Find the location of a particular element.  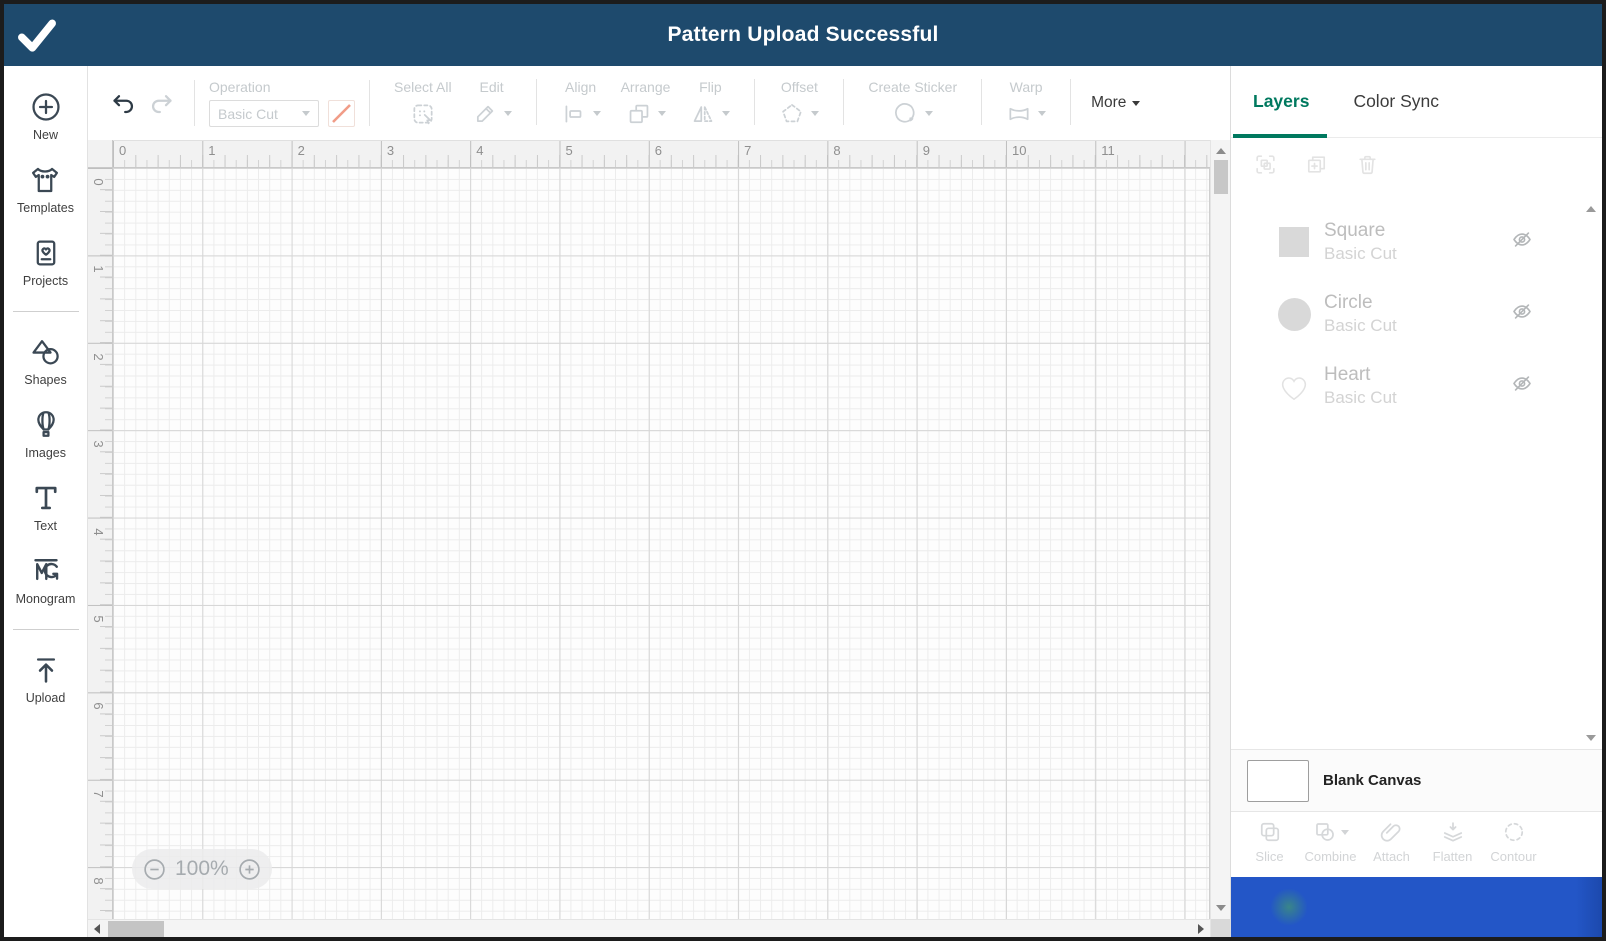

edit-button: Edit is located at coordinates (492, 103).